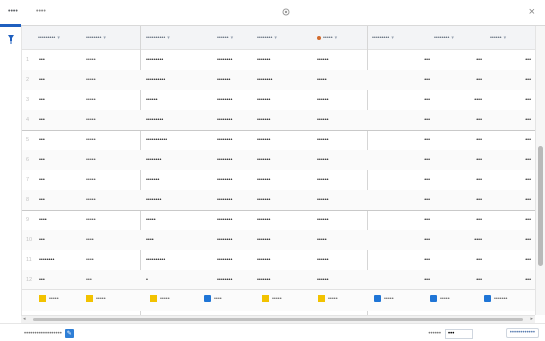  Describe the element at coordinates (31, 200) in the screenshot. I see `row-number: 8` at that location.